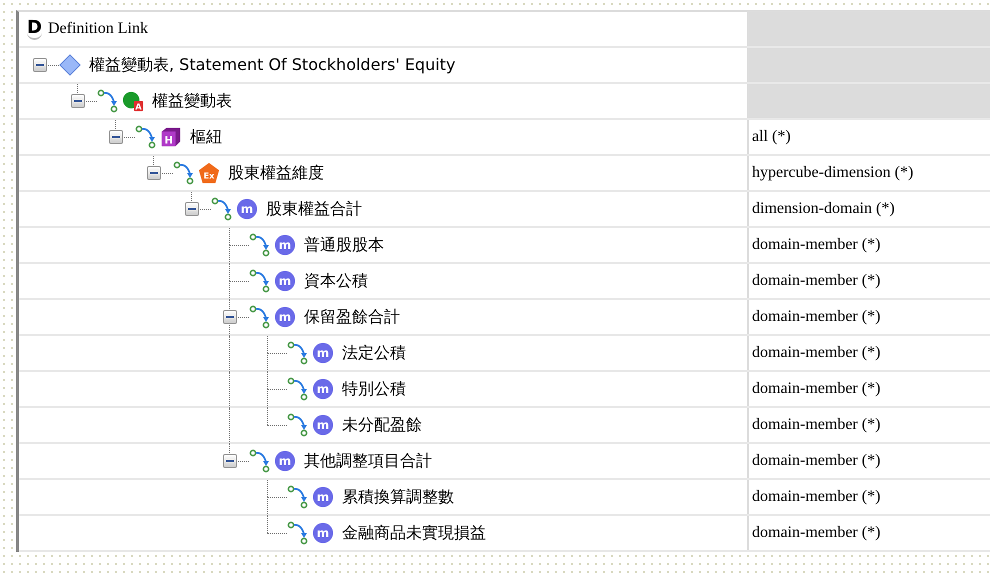 The width and height of the screenshot is (990, 579). I want to click on diamond-icon, so click(70, 65).